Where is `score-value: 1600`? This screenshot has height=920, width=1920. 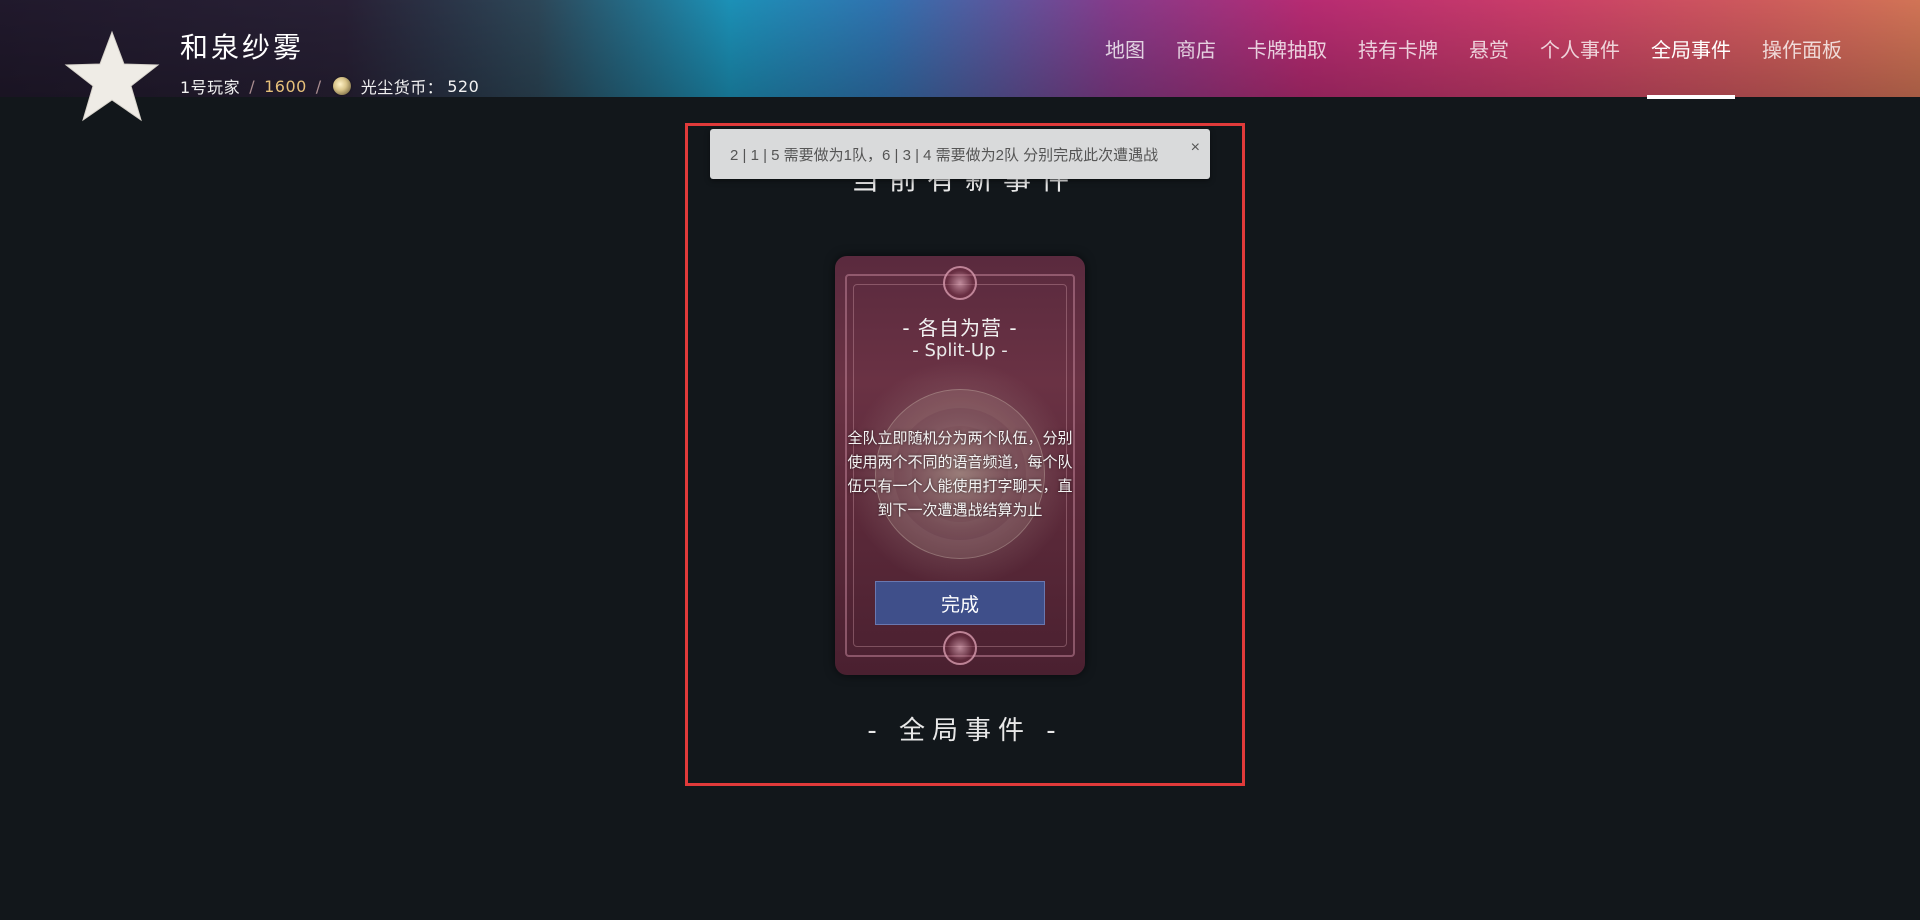 score-value: 1600 is located at coordinates (285, 86).